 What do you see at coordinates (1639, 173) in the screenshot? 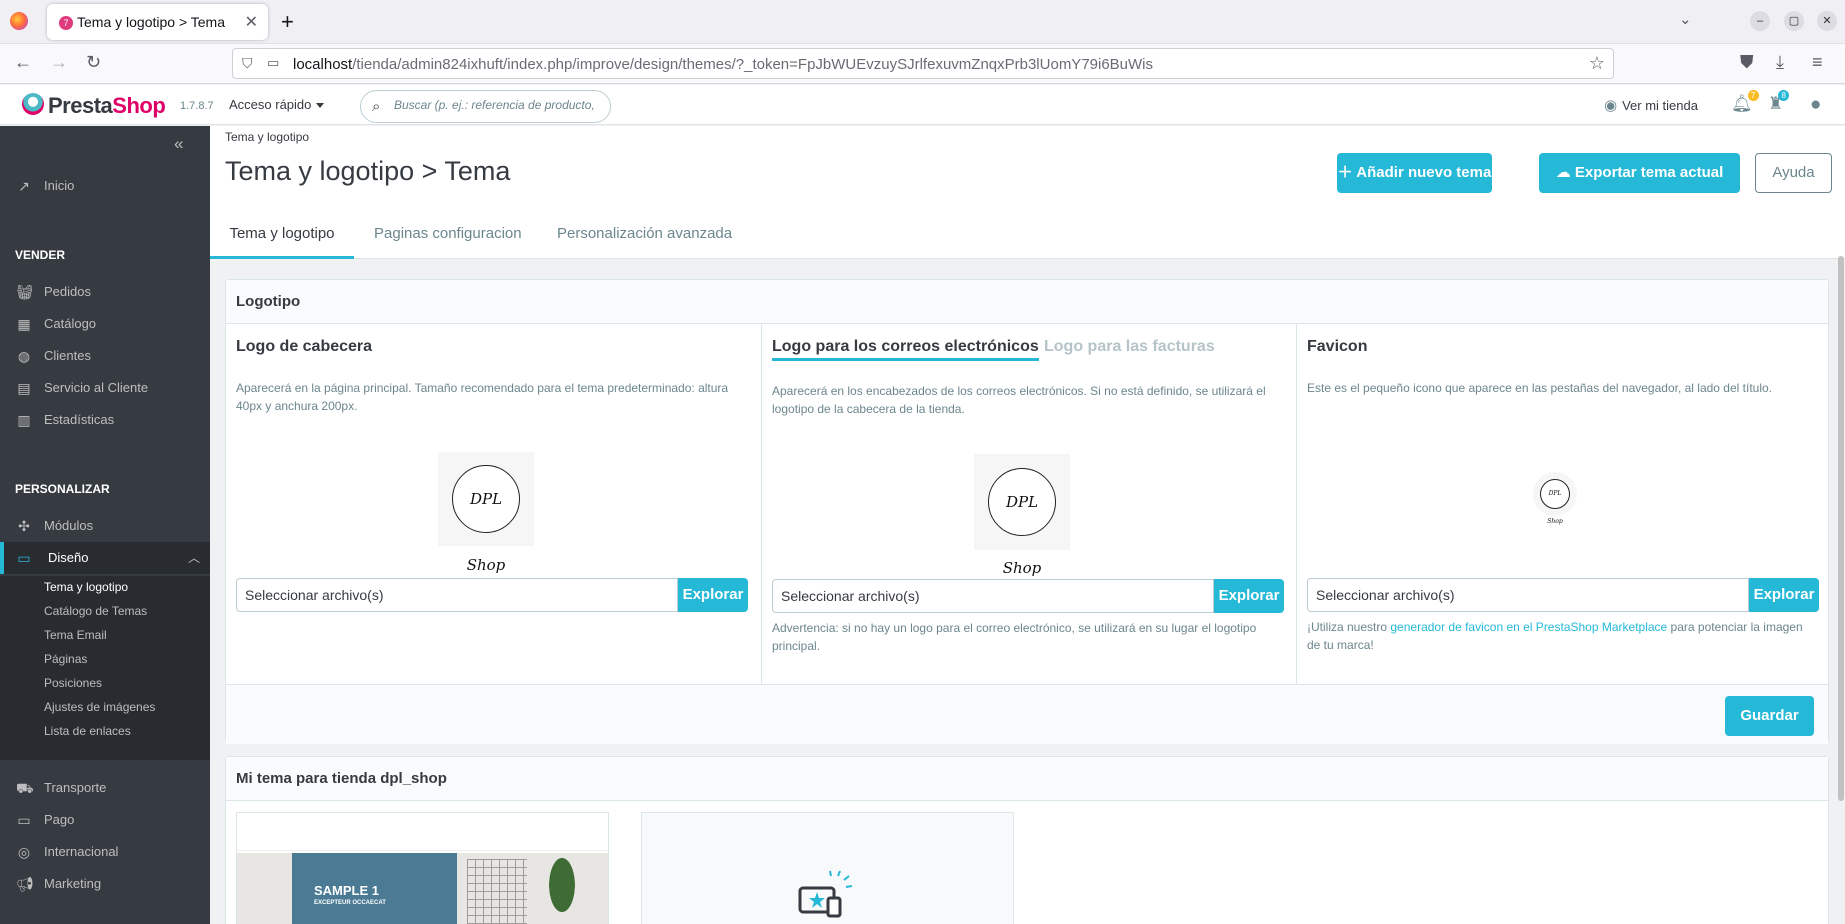
I see `export-theme-button: ☁ Exportar tema actual` at bounding box center [1639, 173].